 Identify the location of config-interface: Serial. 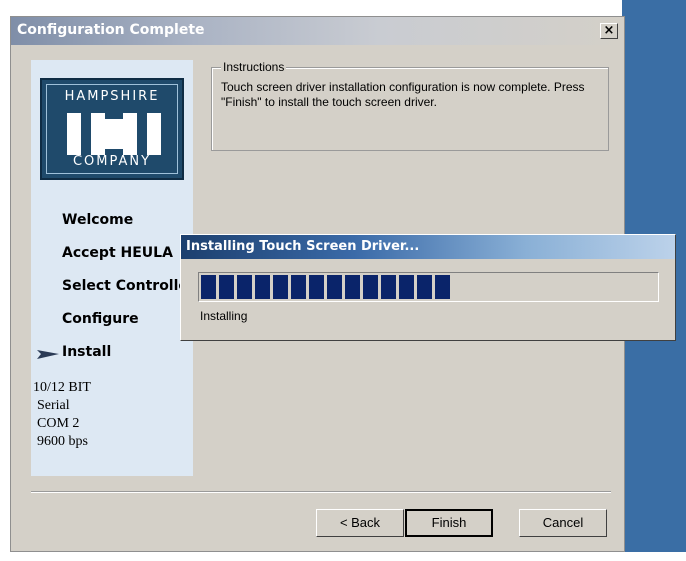
(53, 405).